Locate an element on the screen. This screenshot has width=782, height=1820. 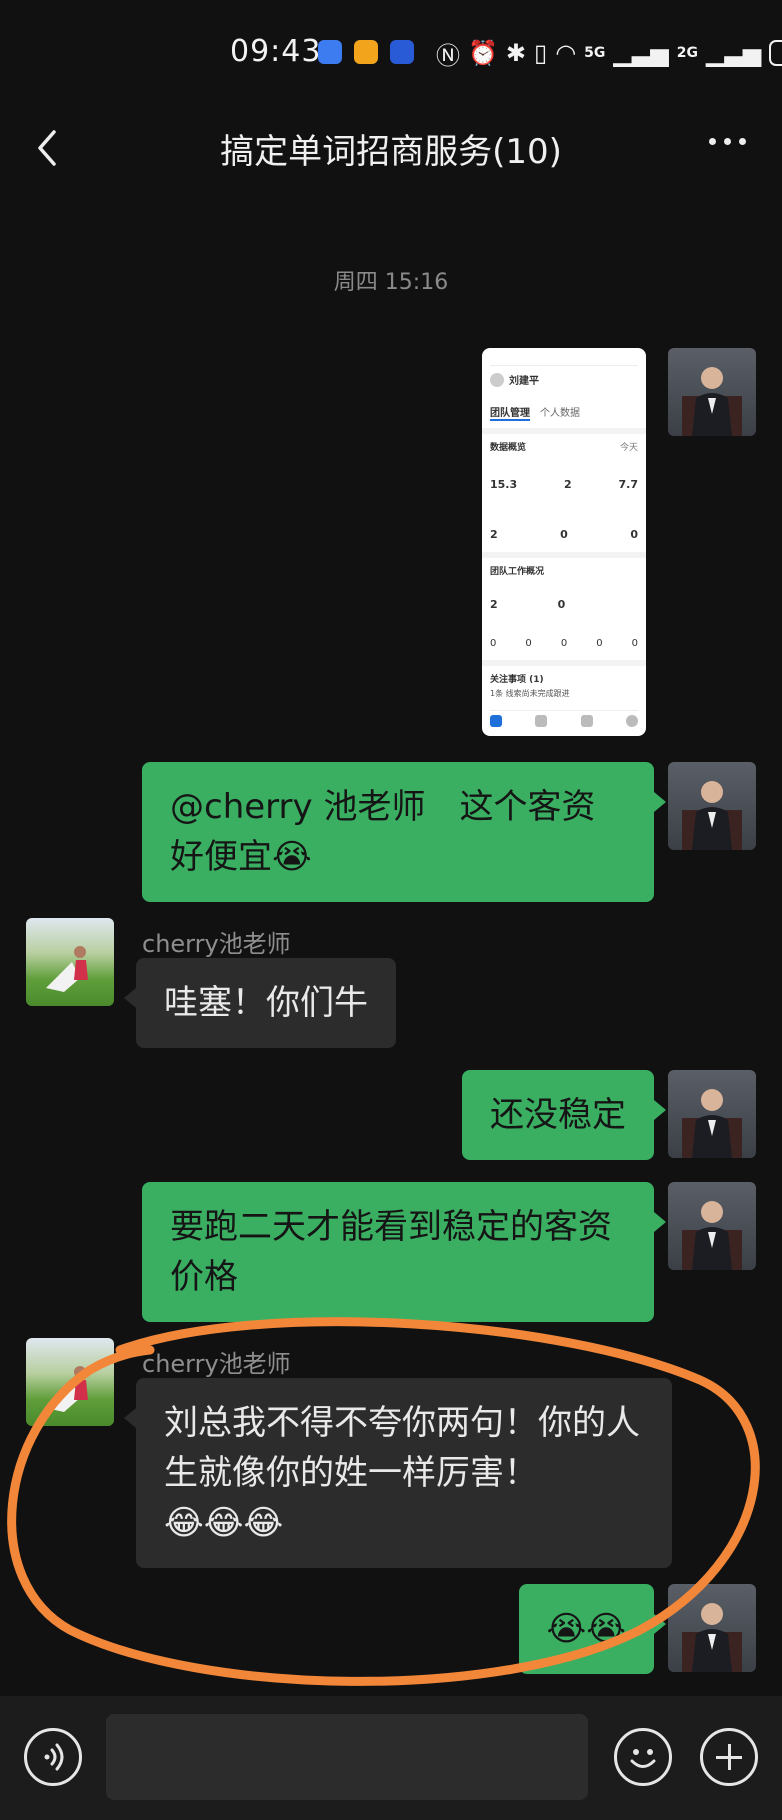
alarm-icon: ⏰ is located at coordinates (483, 53).